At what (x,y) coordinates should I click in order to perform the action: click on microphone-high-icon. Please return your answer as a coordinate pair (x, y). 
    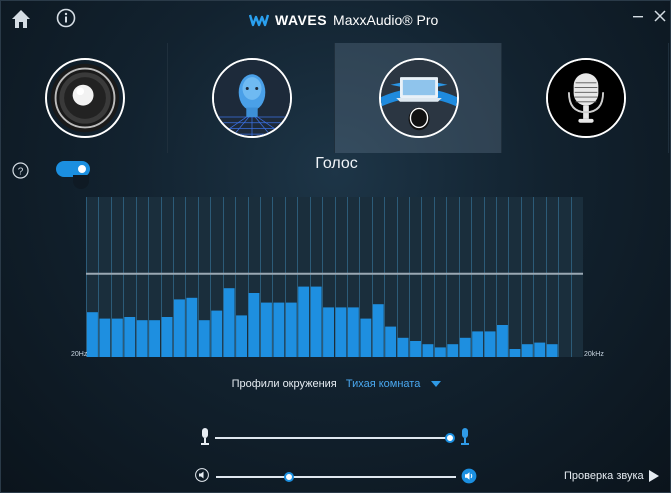
    Looking at the image, I should click on (465, 436).